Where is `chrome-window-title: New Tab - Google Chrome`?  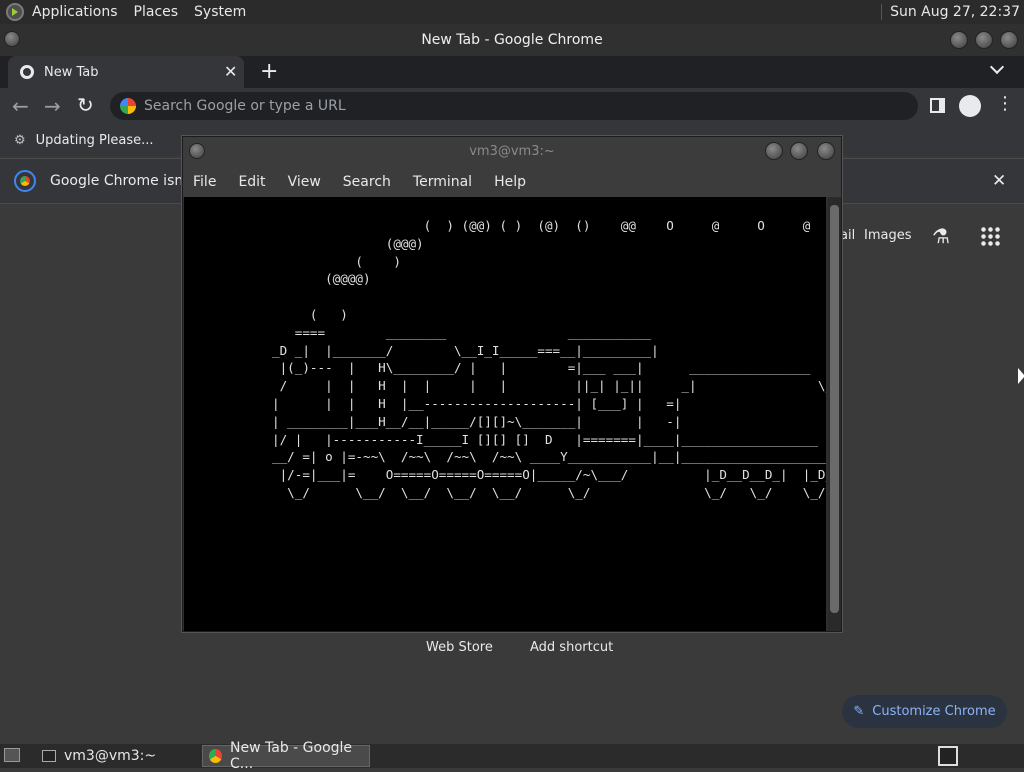
chrome-window-title: New Tab - Google Chrome is located at coordinates (512, 40).